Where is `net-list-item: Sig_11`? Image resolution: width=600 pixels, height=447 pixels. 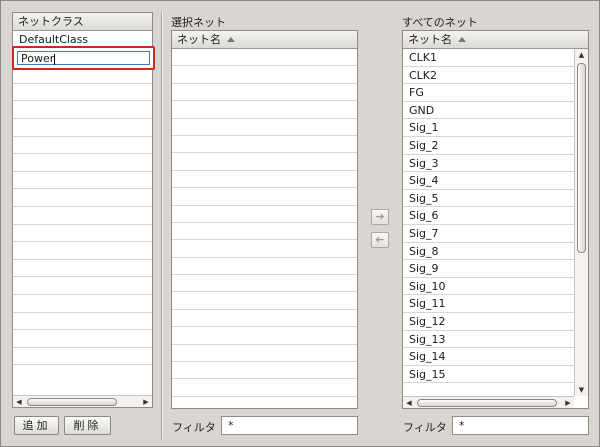
net-list-item: Sig_11 is located at coordinates (488, 304).